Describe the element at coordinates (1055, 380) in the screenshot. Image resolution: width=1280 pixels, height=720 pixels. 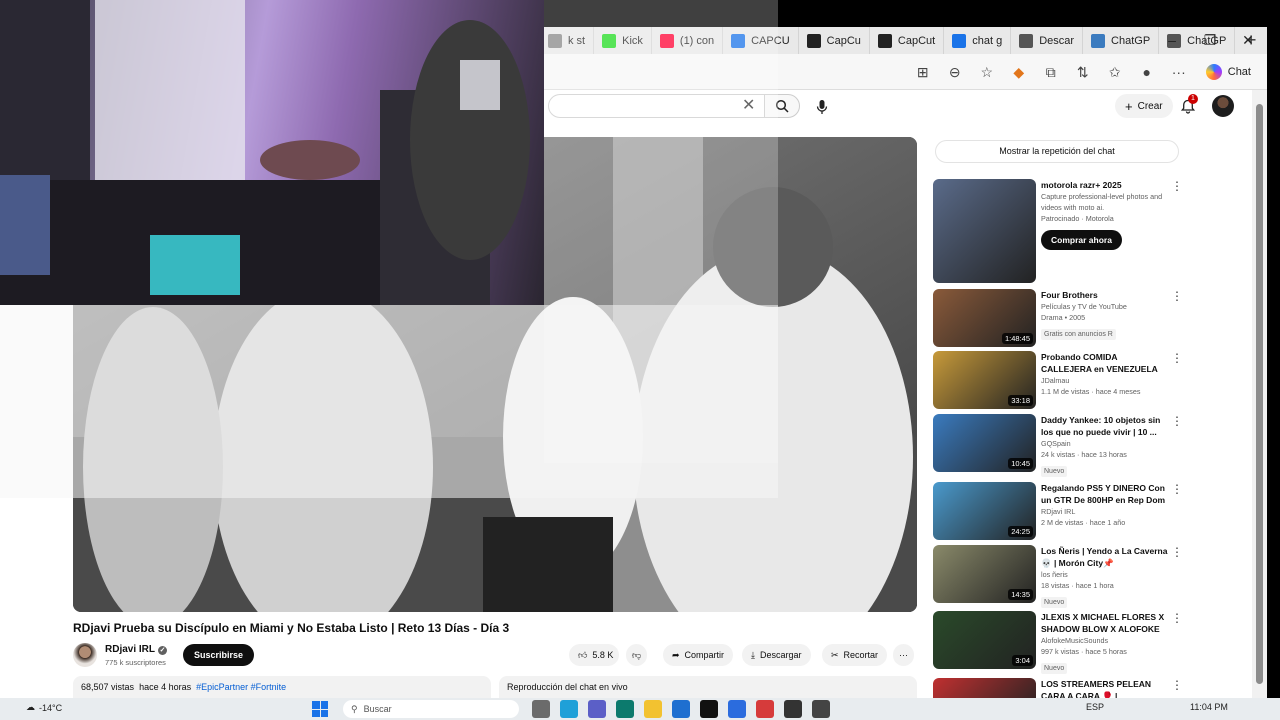
I see `recommendation-meta: JDalmau` at that location.